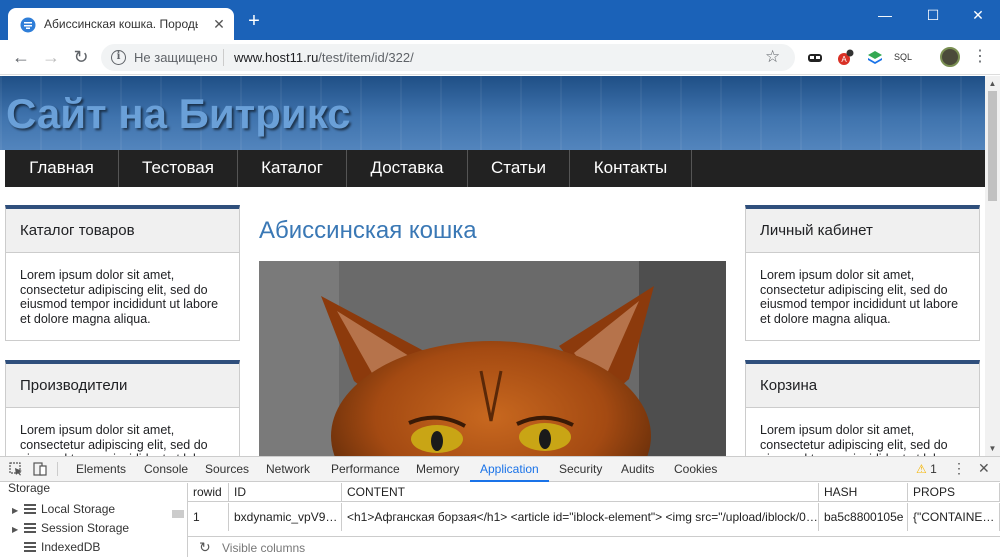 This screenshot has height=557, width=1000. Describe the element at coordinates (166, 469) in the screenshot. I see `tab-console: Console` at that location.